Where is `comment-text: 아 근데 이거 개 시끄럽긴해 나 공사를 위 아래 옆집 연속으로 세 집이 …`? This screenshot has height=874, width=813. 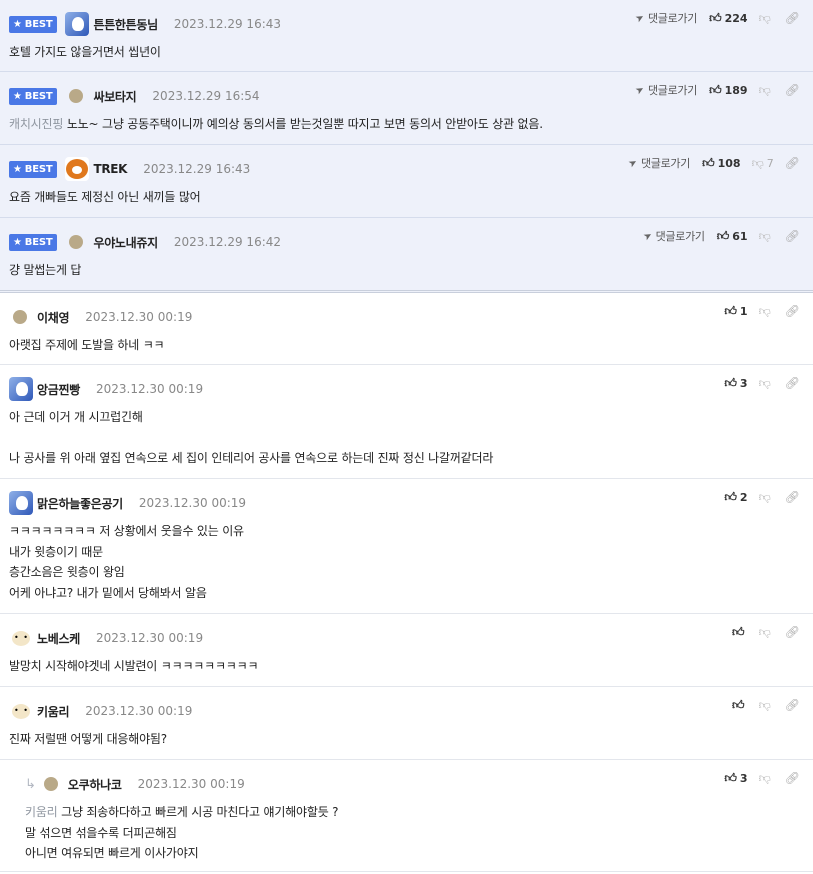 comment-text: 아 근데 이거 개 시끄럽긴해 나 공사를 위 아래 옆집 연속으로 세 집이 … is located at coordinates (251, 438).